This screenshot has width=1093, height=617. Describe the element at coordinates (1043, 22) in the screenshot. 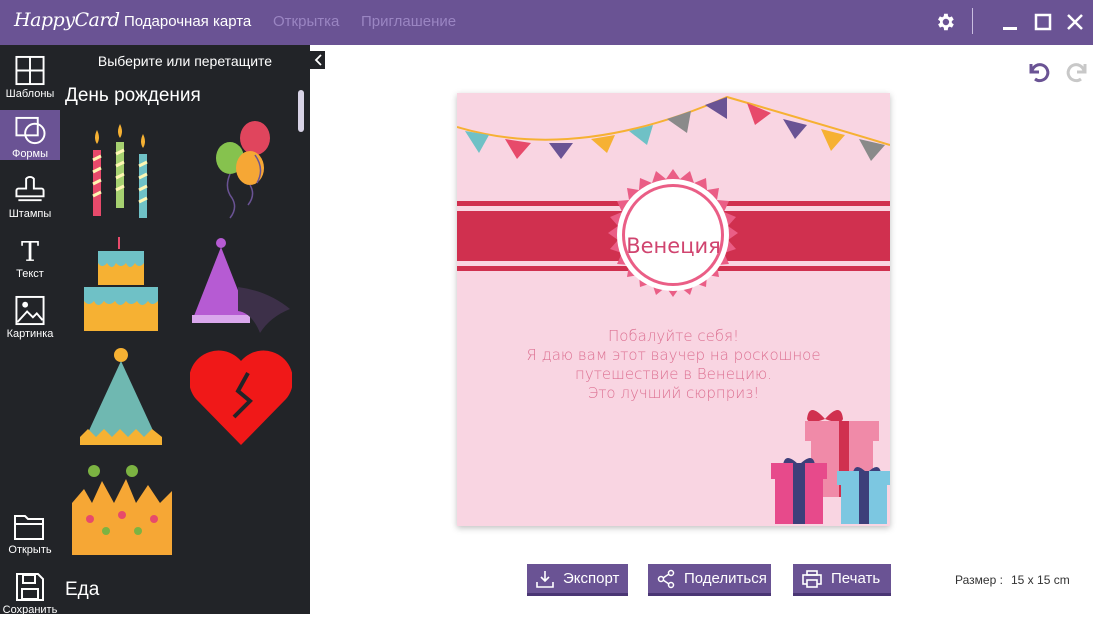

I see `maximize-icon` at that location.